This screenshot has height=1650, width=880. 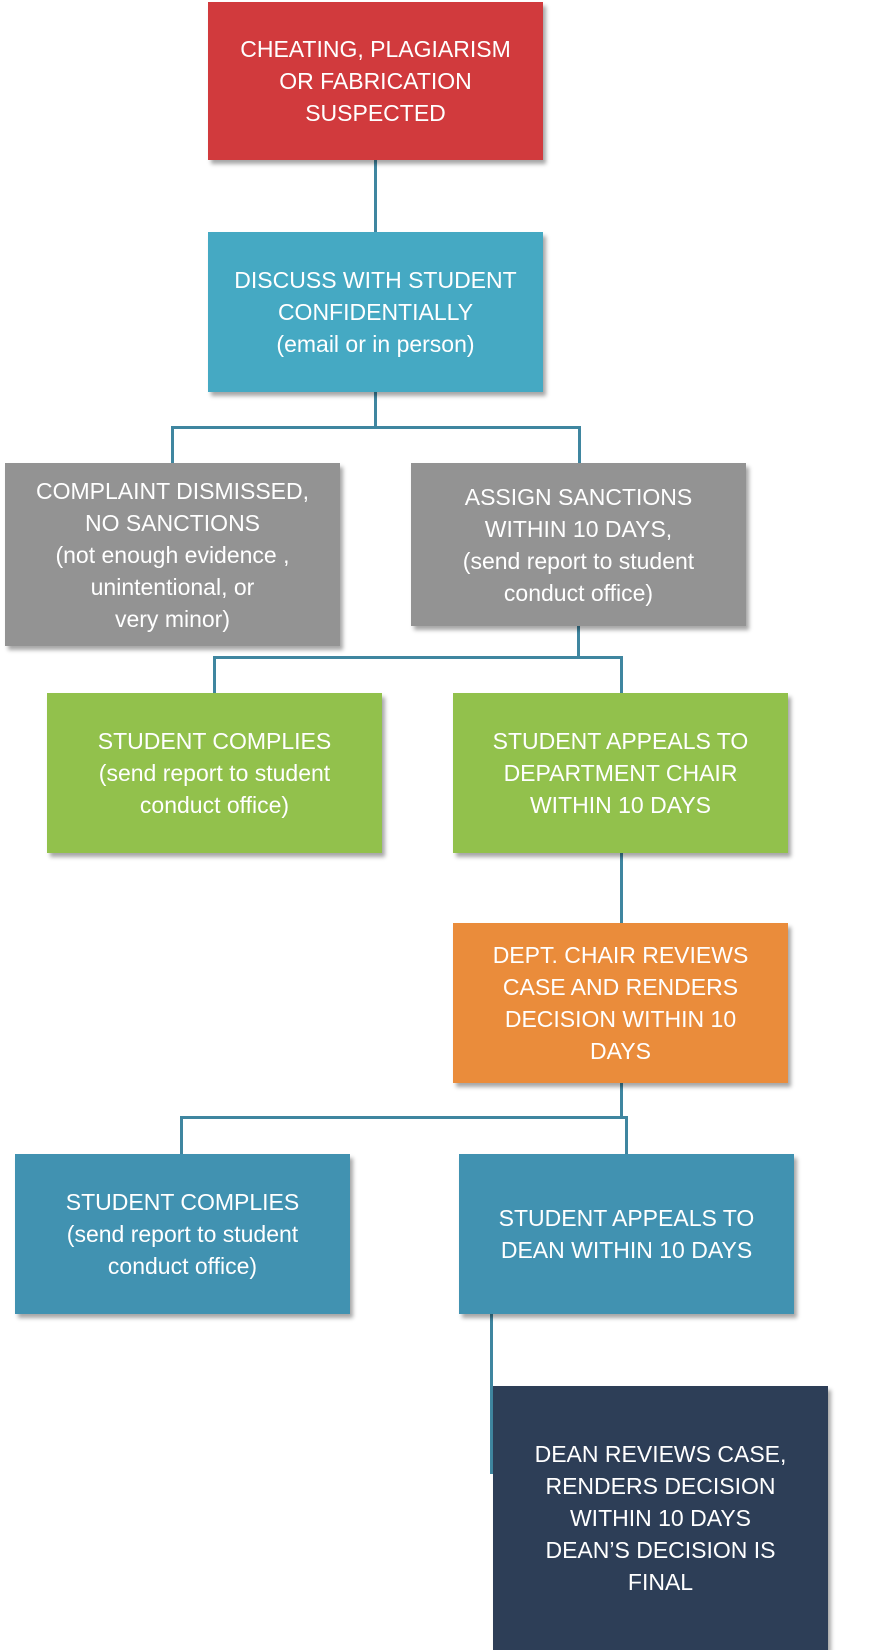 What do you see at coordinates (375, 113) in the screenshot?
I see `node-text-line: SUSPECTED` at bounding box center [375, 113].